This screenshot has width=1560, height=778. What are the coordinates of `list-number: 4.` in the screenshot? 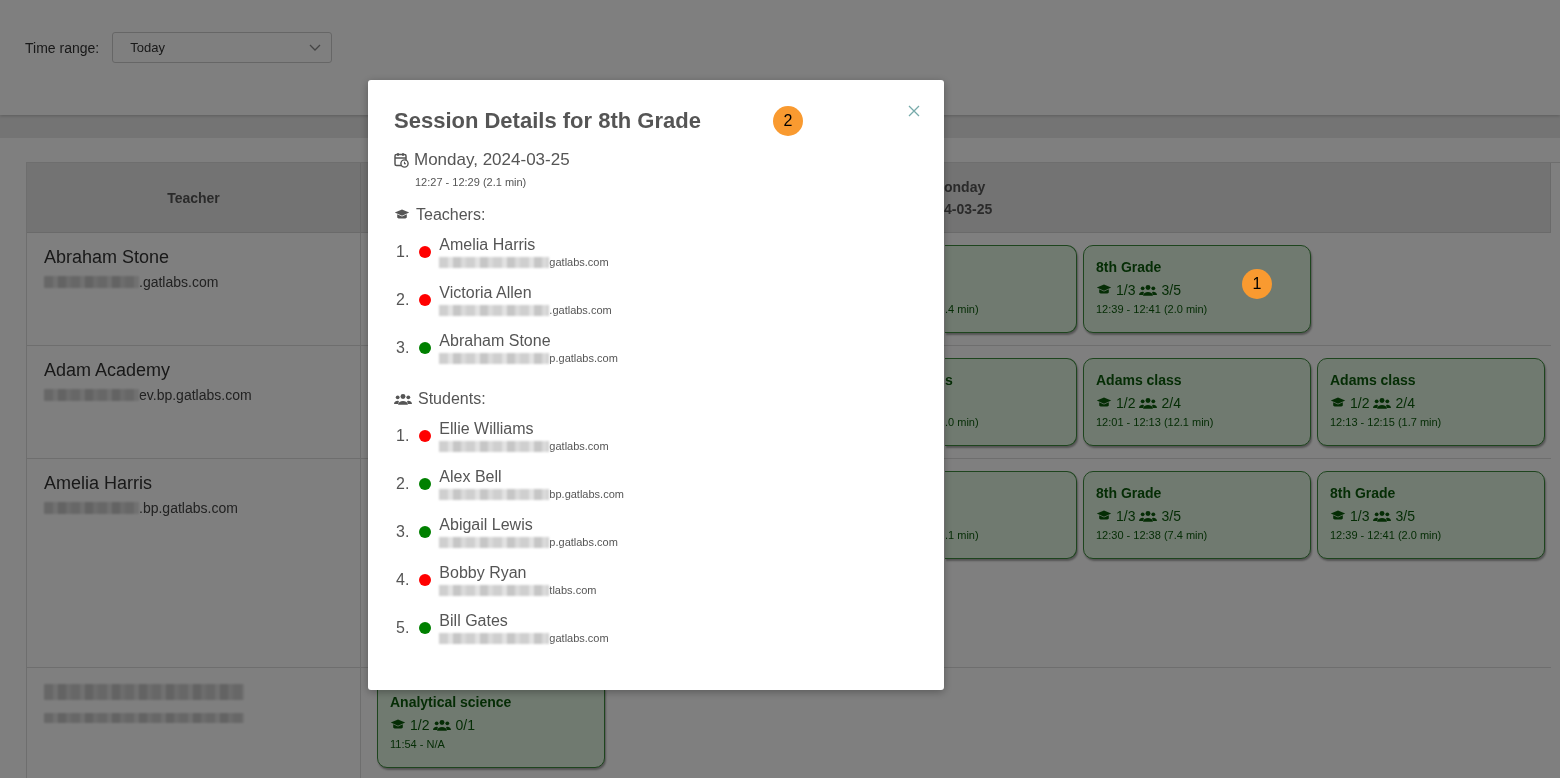 It's located at (403, 580).